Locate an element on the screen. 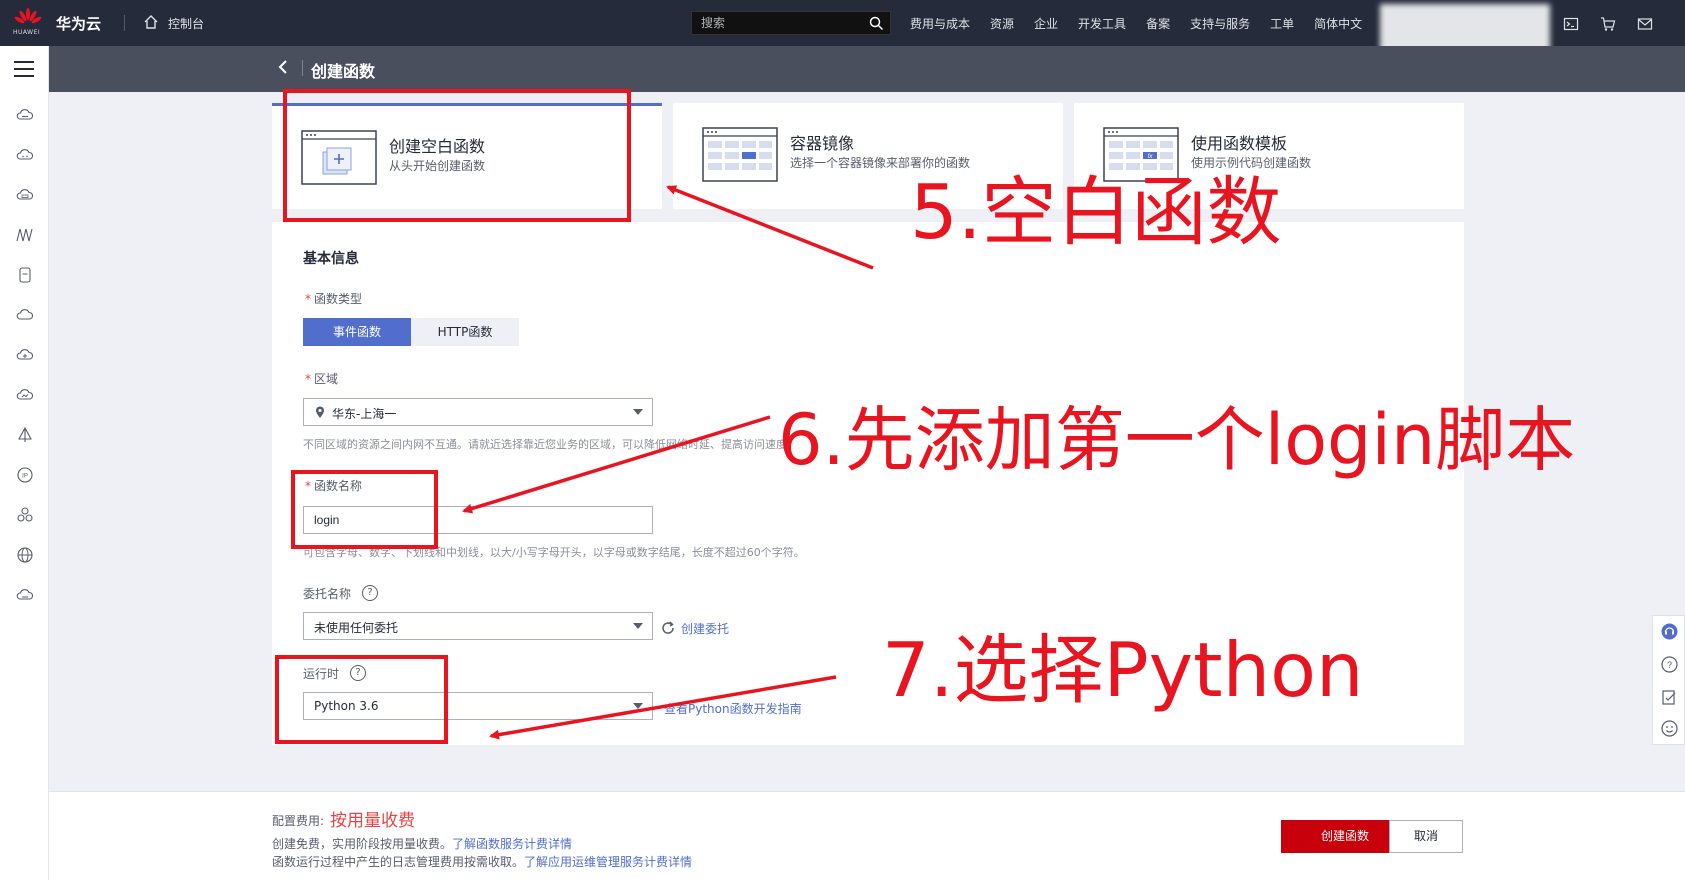 This screenshot has width=1685, height=880. agency-select: 未使用任何委托 is located at coordinates (478, 626).